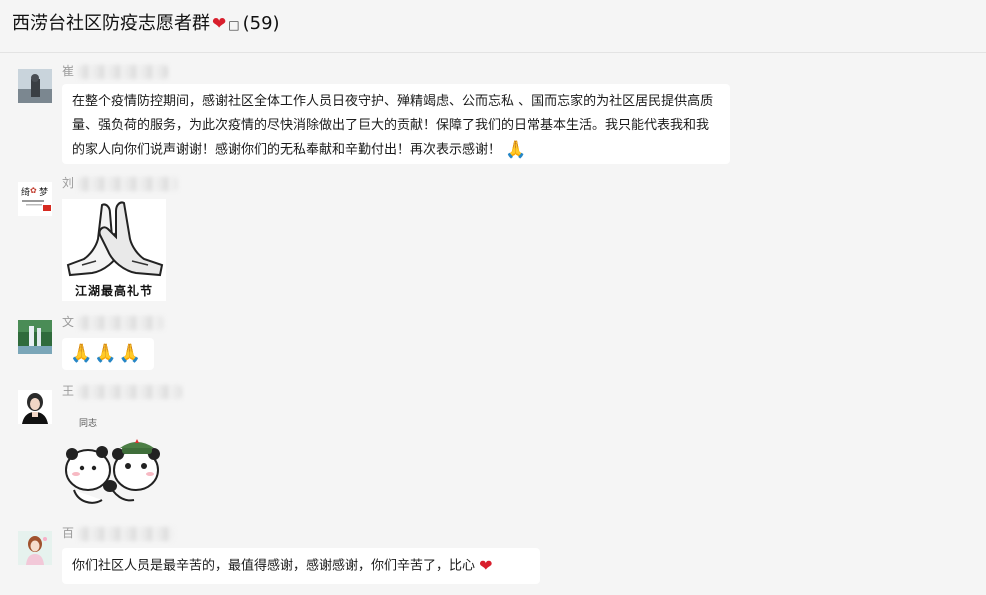 The width and height of the screenshot is (986, 595). Describe the element at coordinates (88, 424) in the screenshot. I see `sticker-caption: 同志` at that location.